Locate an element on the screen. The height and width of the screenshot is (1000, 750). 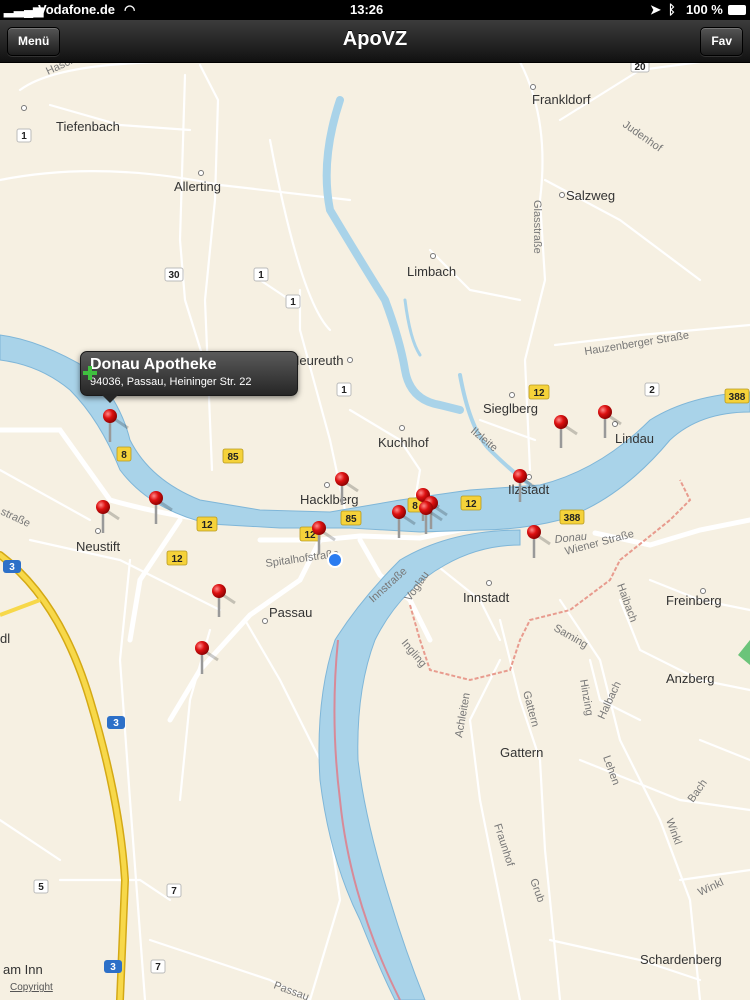
street-label: Glasstraße is located at coordinates (537, 227).